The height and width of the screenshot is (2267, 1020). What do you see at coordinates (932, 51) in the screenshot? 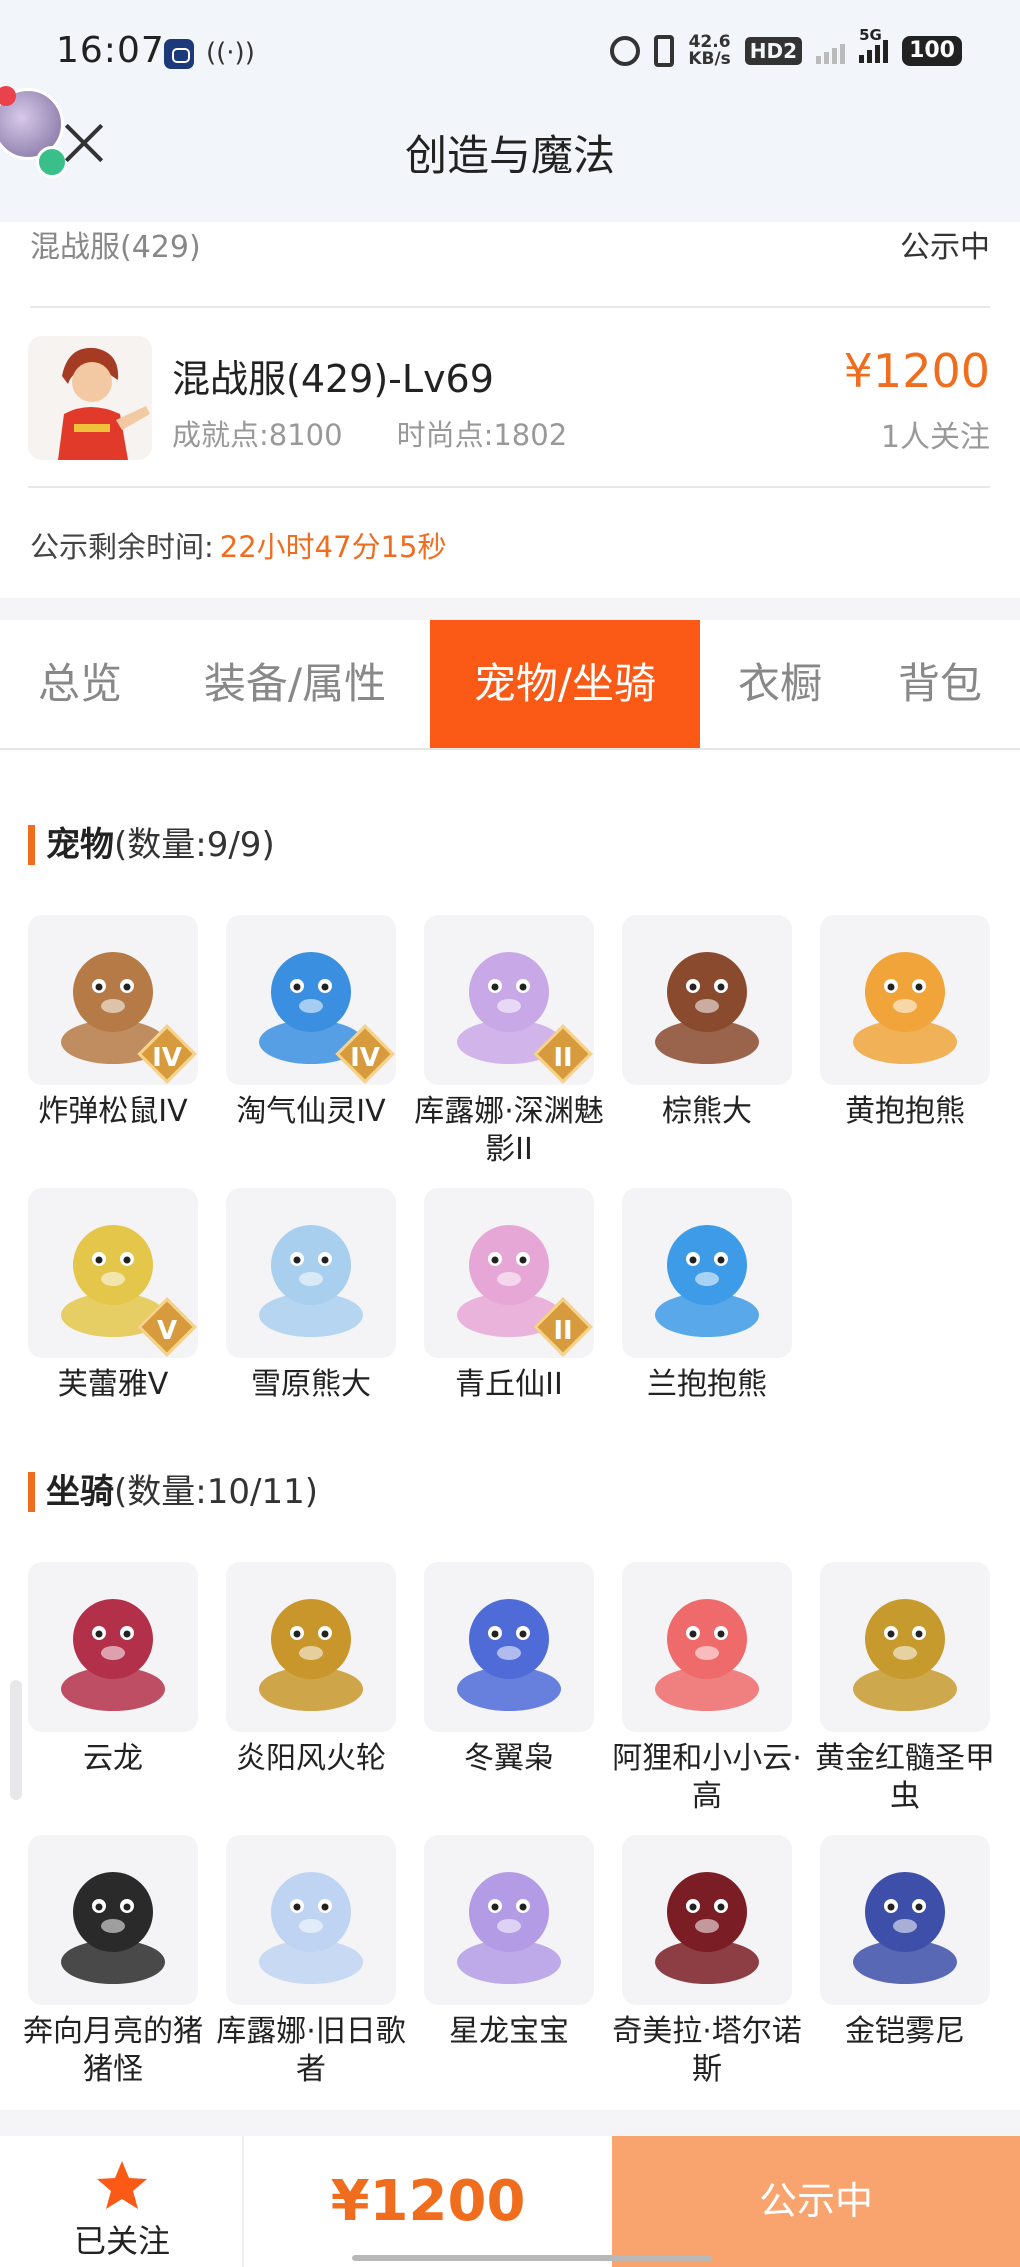
I see `battery-icon: 100` at bounding box center [932, 51].